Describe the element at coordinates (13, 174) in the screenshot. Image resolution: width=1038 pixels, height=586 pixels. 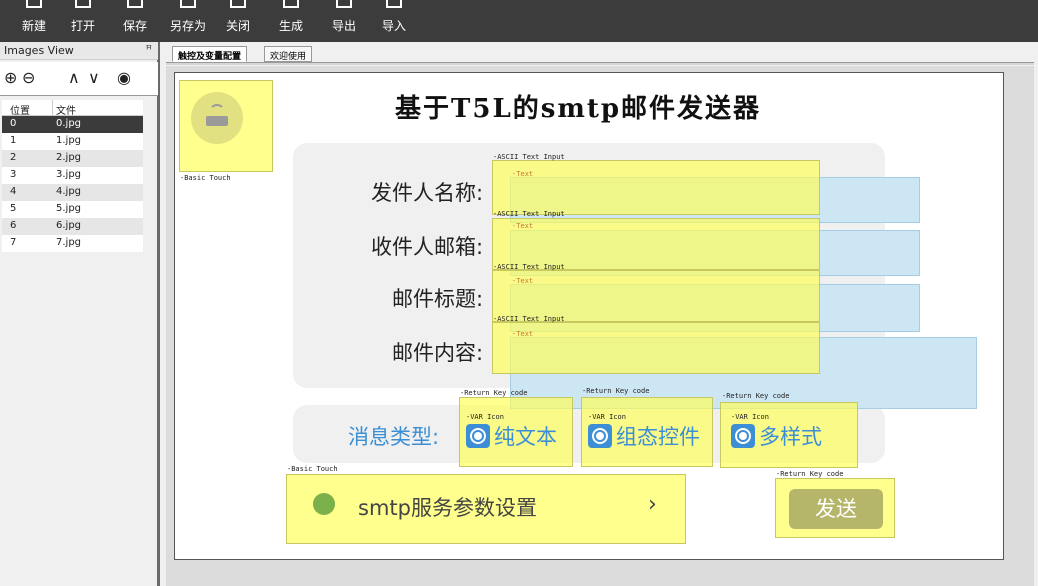
I see `image-row-position: 3` at that location.